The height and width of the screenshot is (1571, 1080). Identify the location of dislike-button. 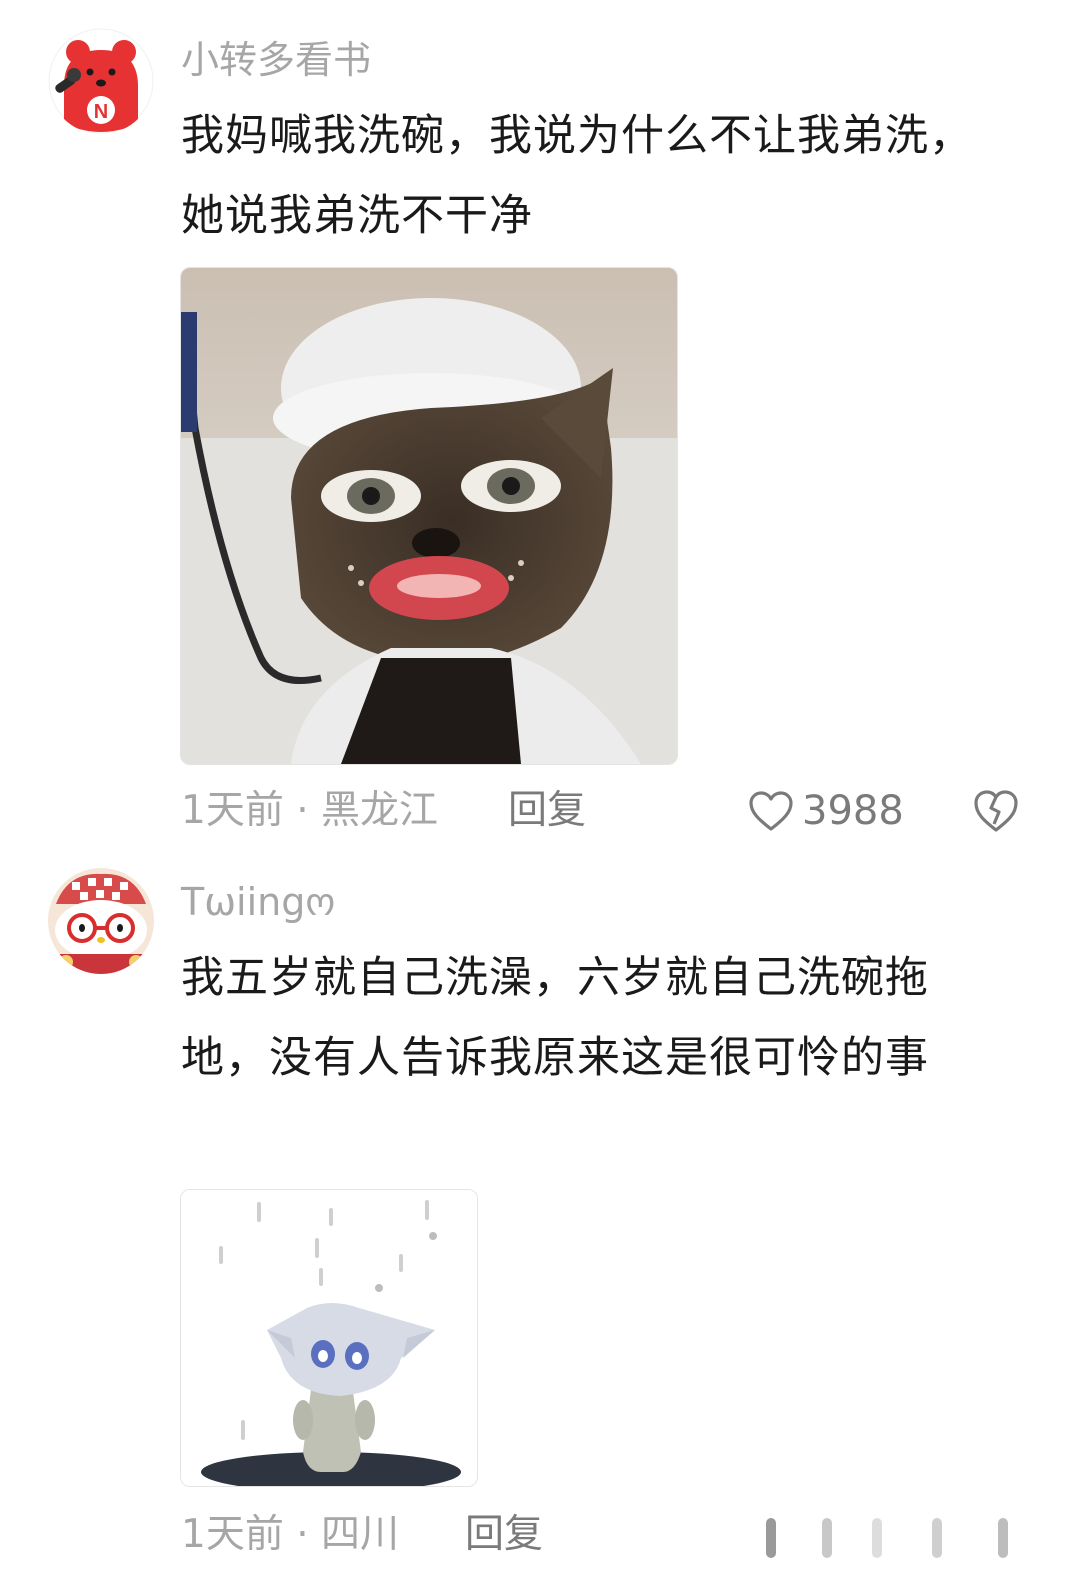
(996, 812).